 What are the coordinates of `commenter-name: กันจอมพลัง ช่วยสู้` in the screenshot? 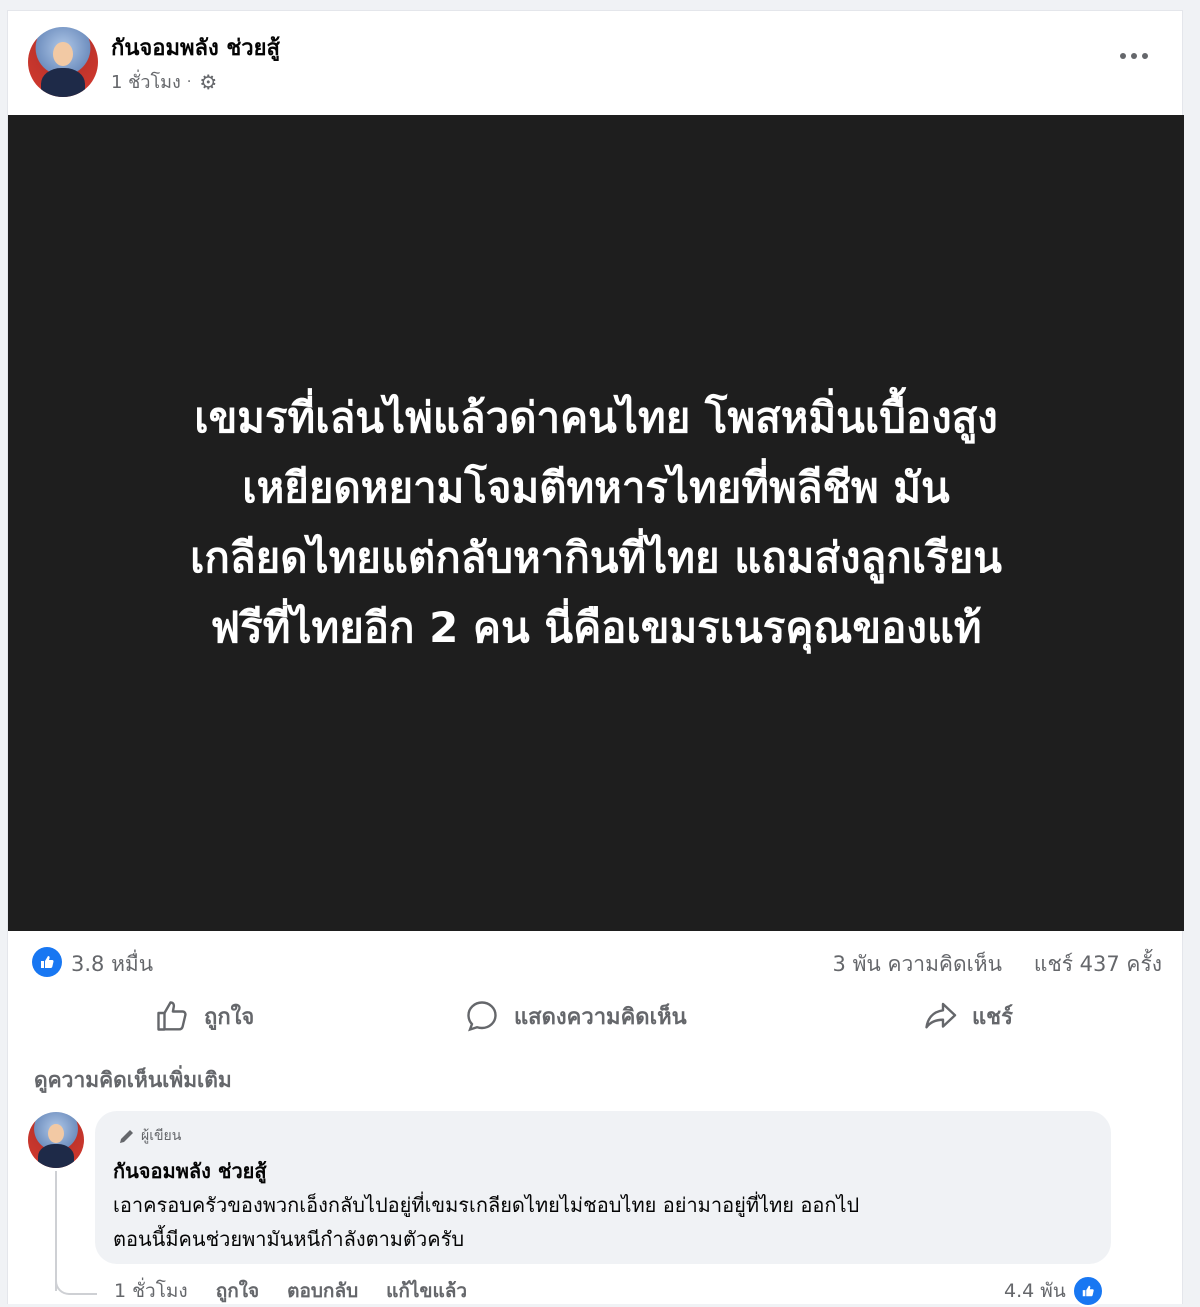 It's located at (190, 1171).